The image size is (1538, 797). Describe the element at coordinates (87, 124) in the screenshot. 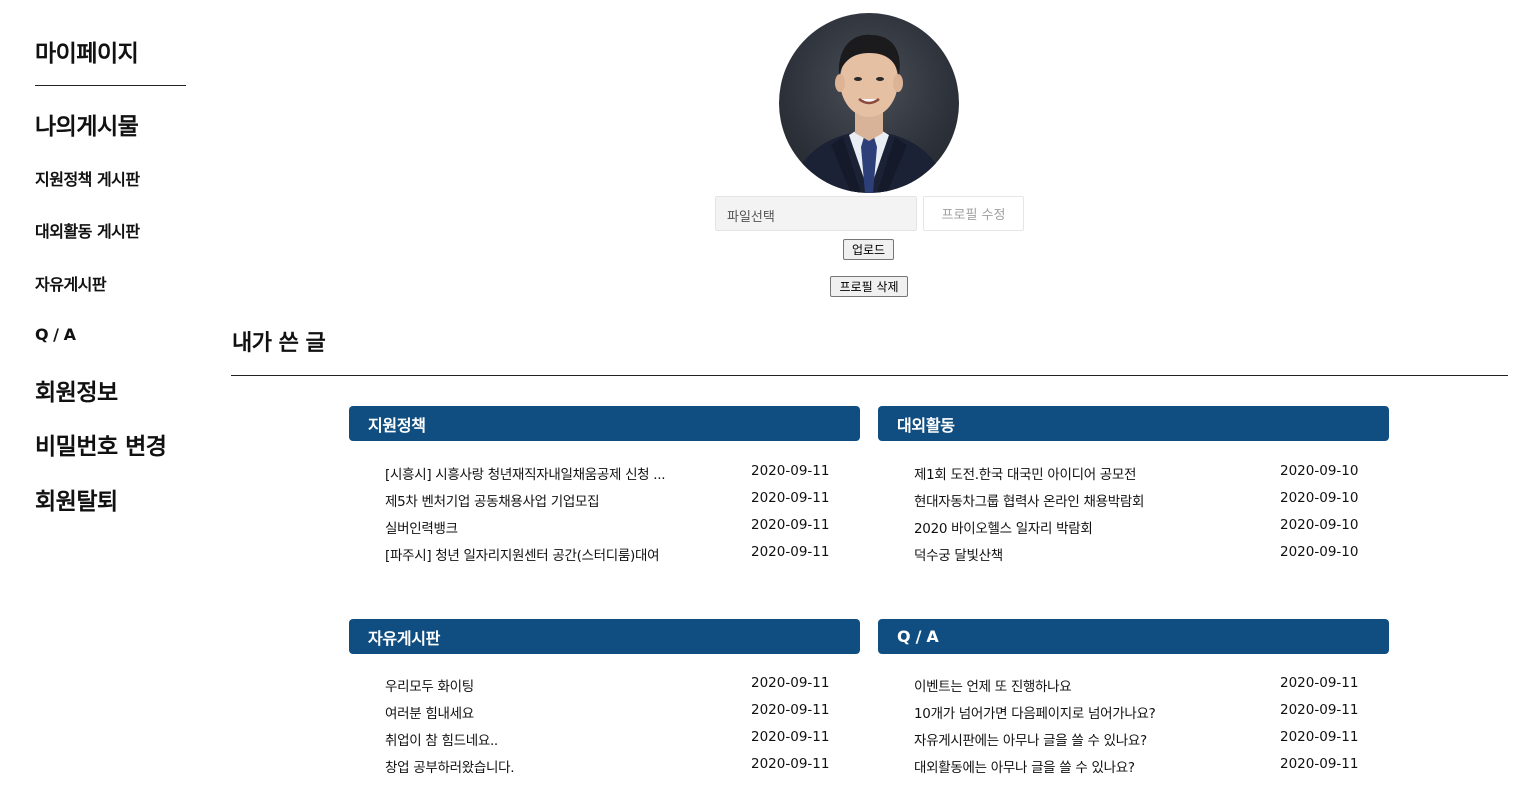

I see `sidebar-item-my-posts: 나의게시물` at that location.